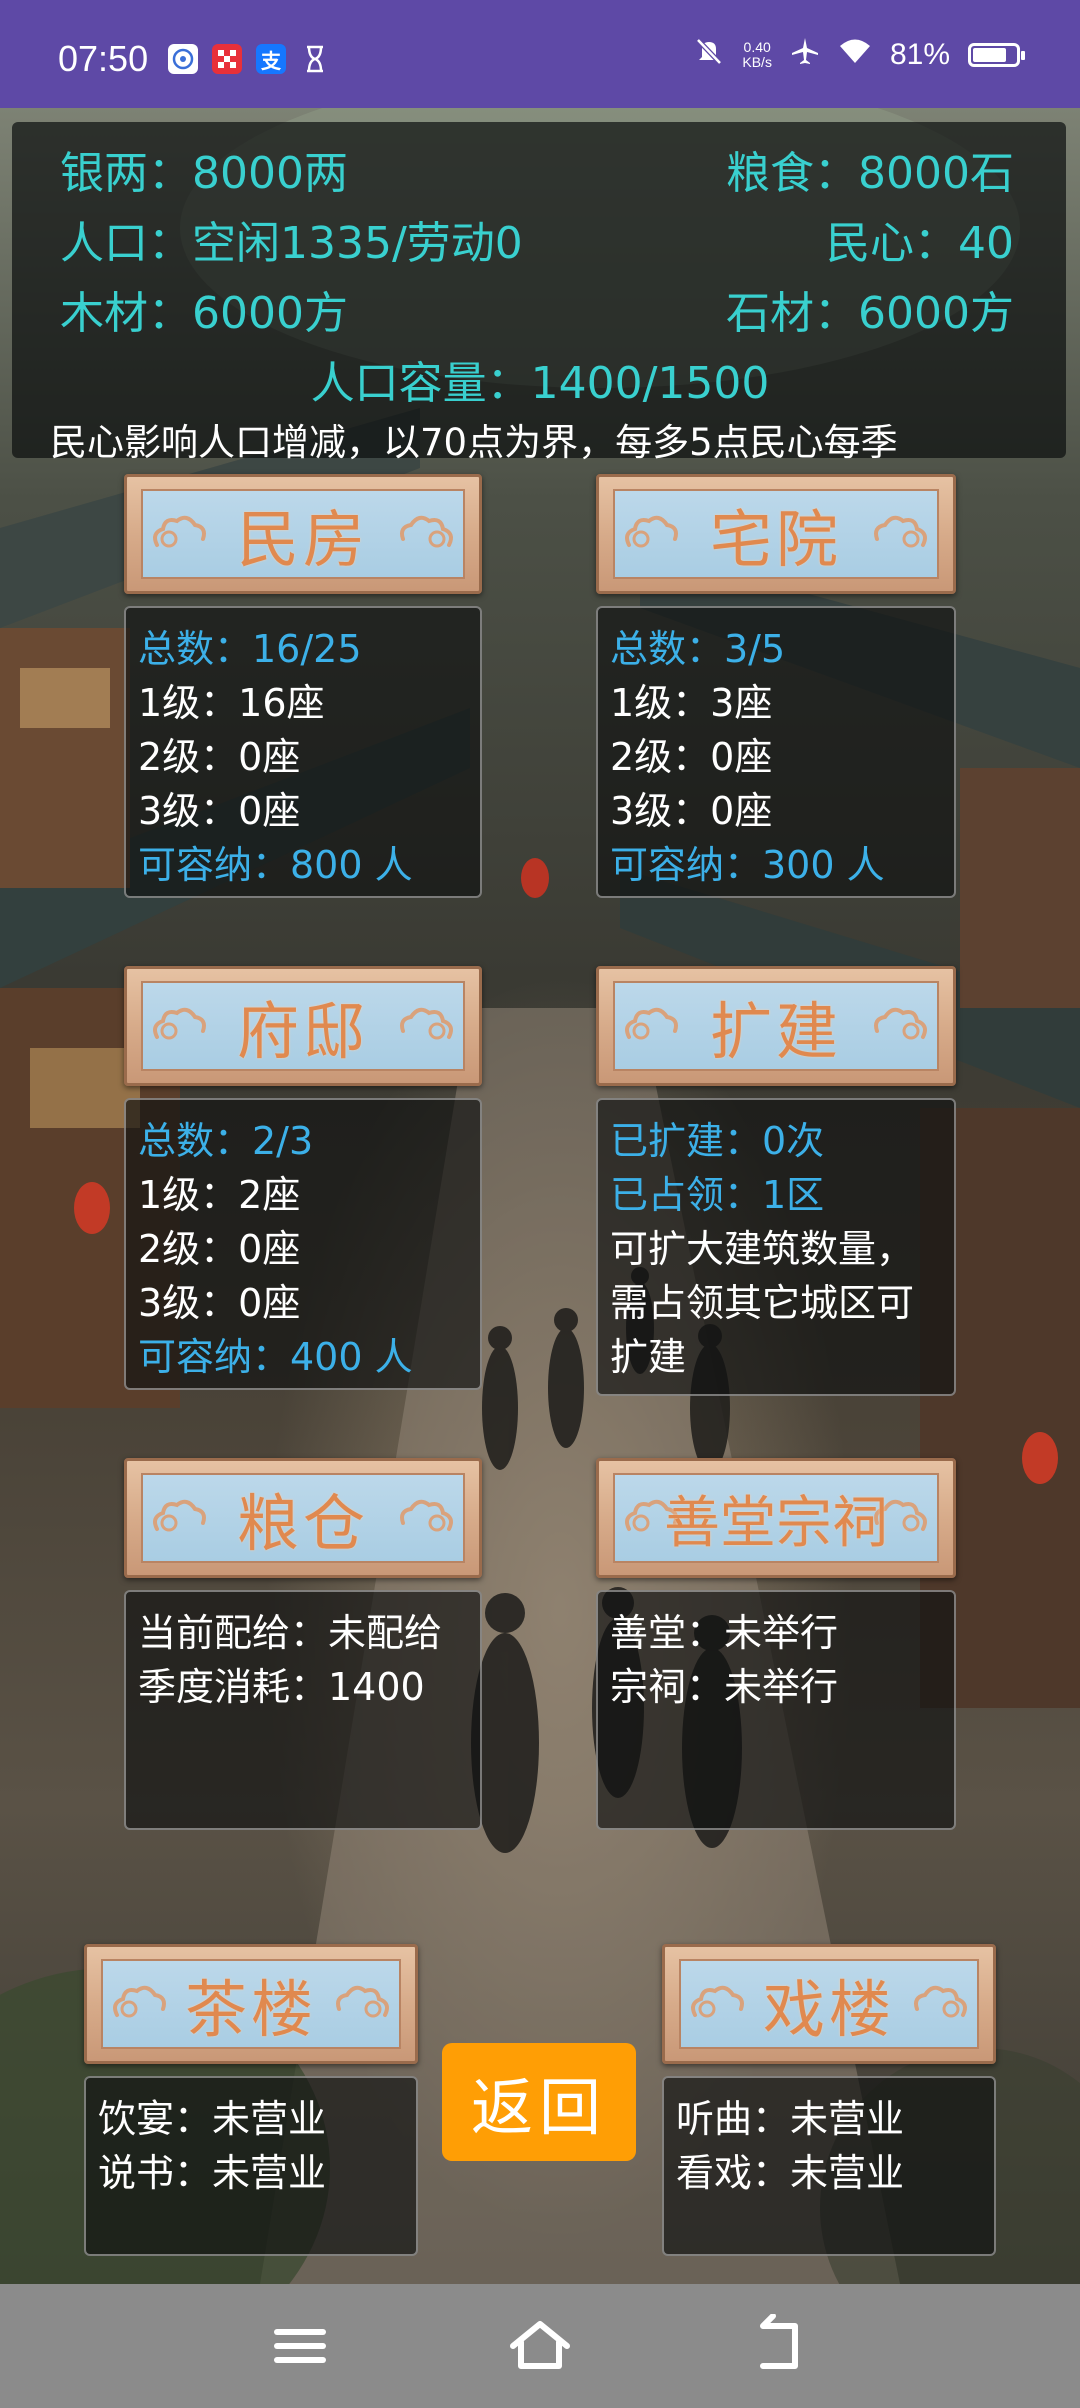  I want to click on chalou-banquet: 饮宴：未营业, so click(212, 2119).